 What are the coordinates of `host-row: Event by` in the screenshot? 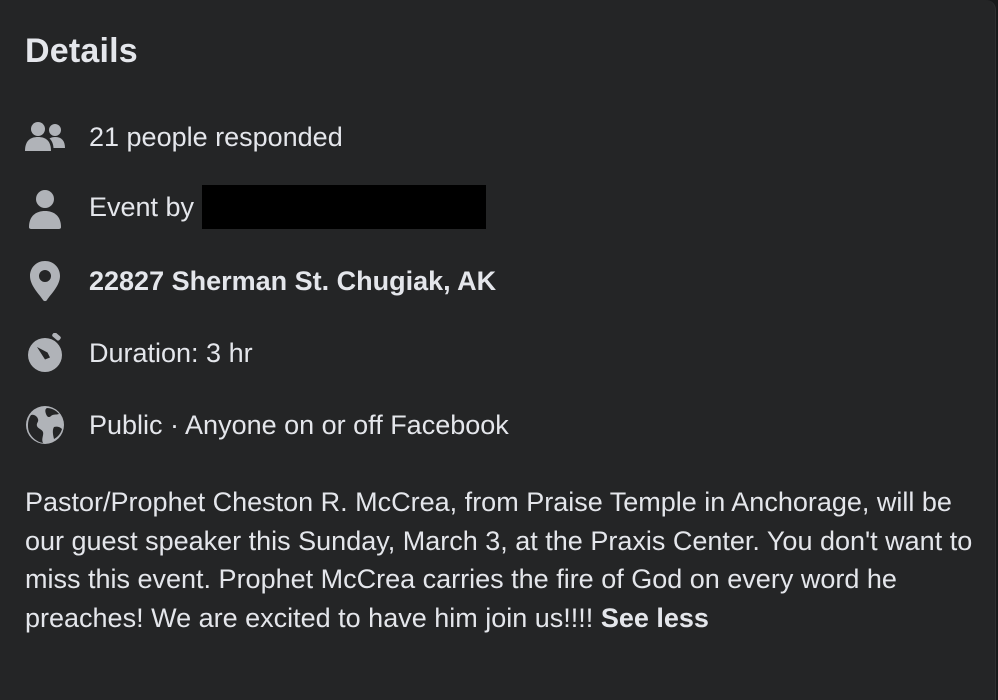 It's located at (255, 208).